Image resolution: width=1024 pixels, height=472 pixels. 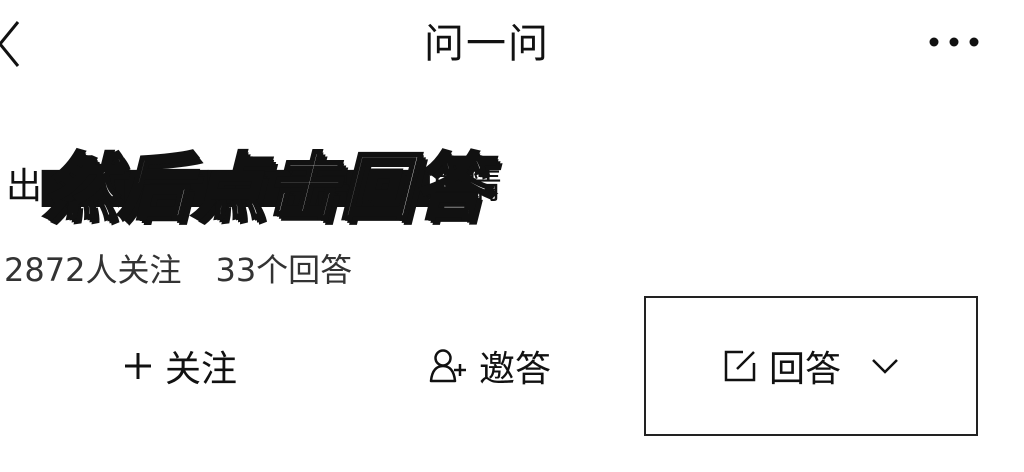 I want to click on follow-label: 关注, so click(x=200, y=369).